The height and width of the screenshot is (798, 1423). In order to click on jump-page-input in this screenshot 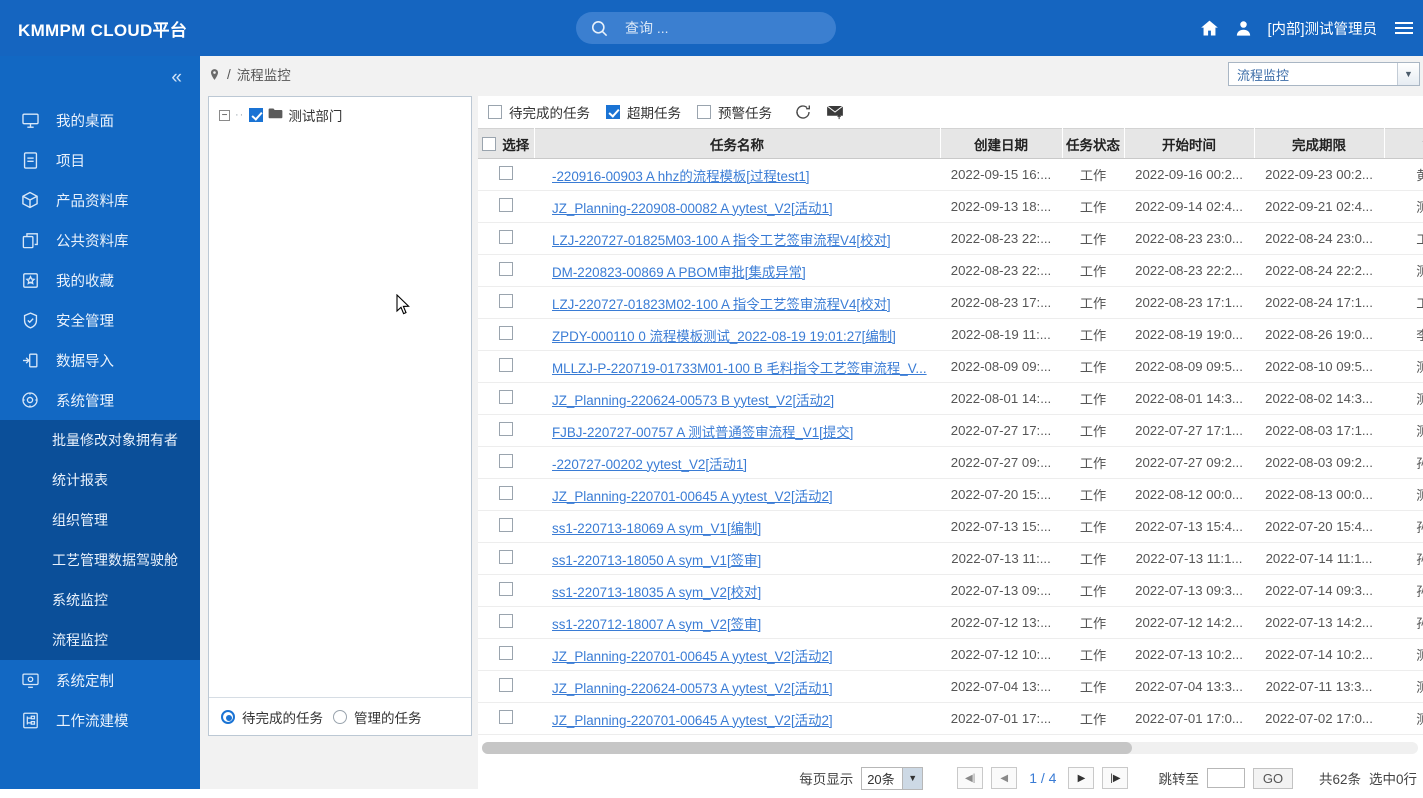, I will do `click(1225, 778)`.